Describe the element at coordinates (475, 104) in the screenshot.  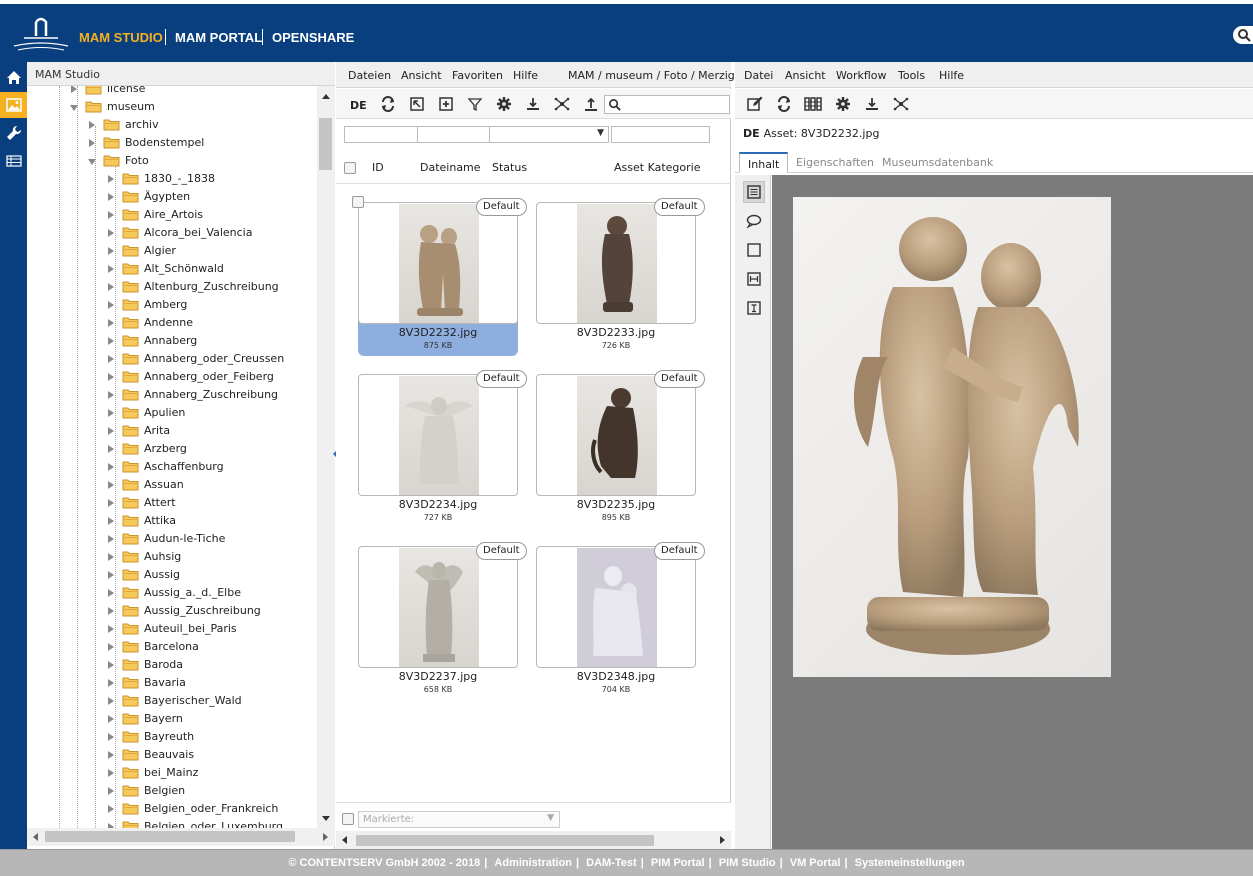
I see `filter-icon` at that location.